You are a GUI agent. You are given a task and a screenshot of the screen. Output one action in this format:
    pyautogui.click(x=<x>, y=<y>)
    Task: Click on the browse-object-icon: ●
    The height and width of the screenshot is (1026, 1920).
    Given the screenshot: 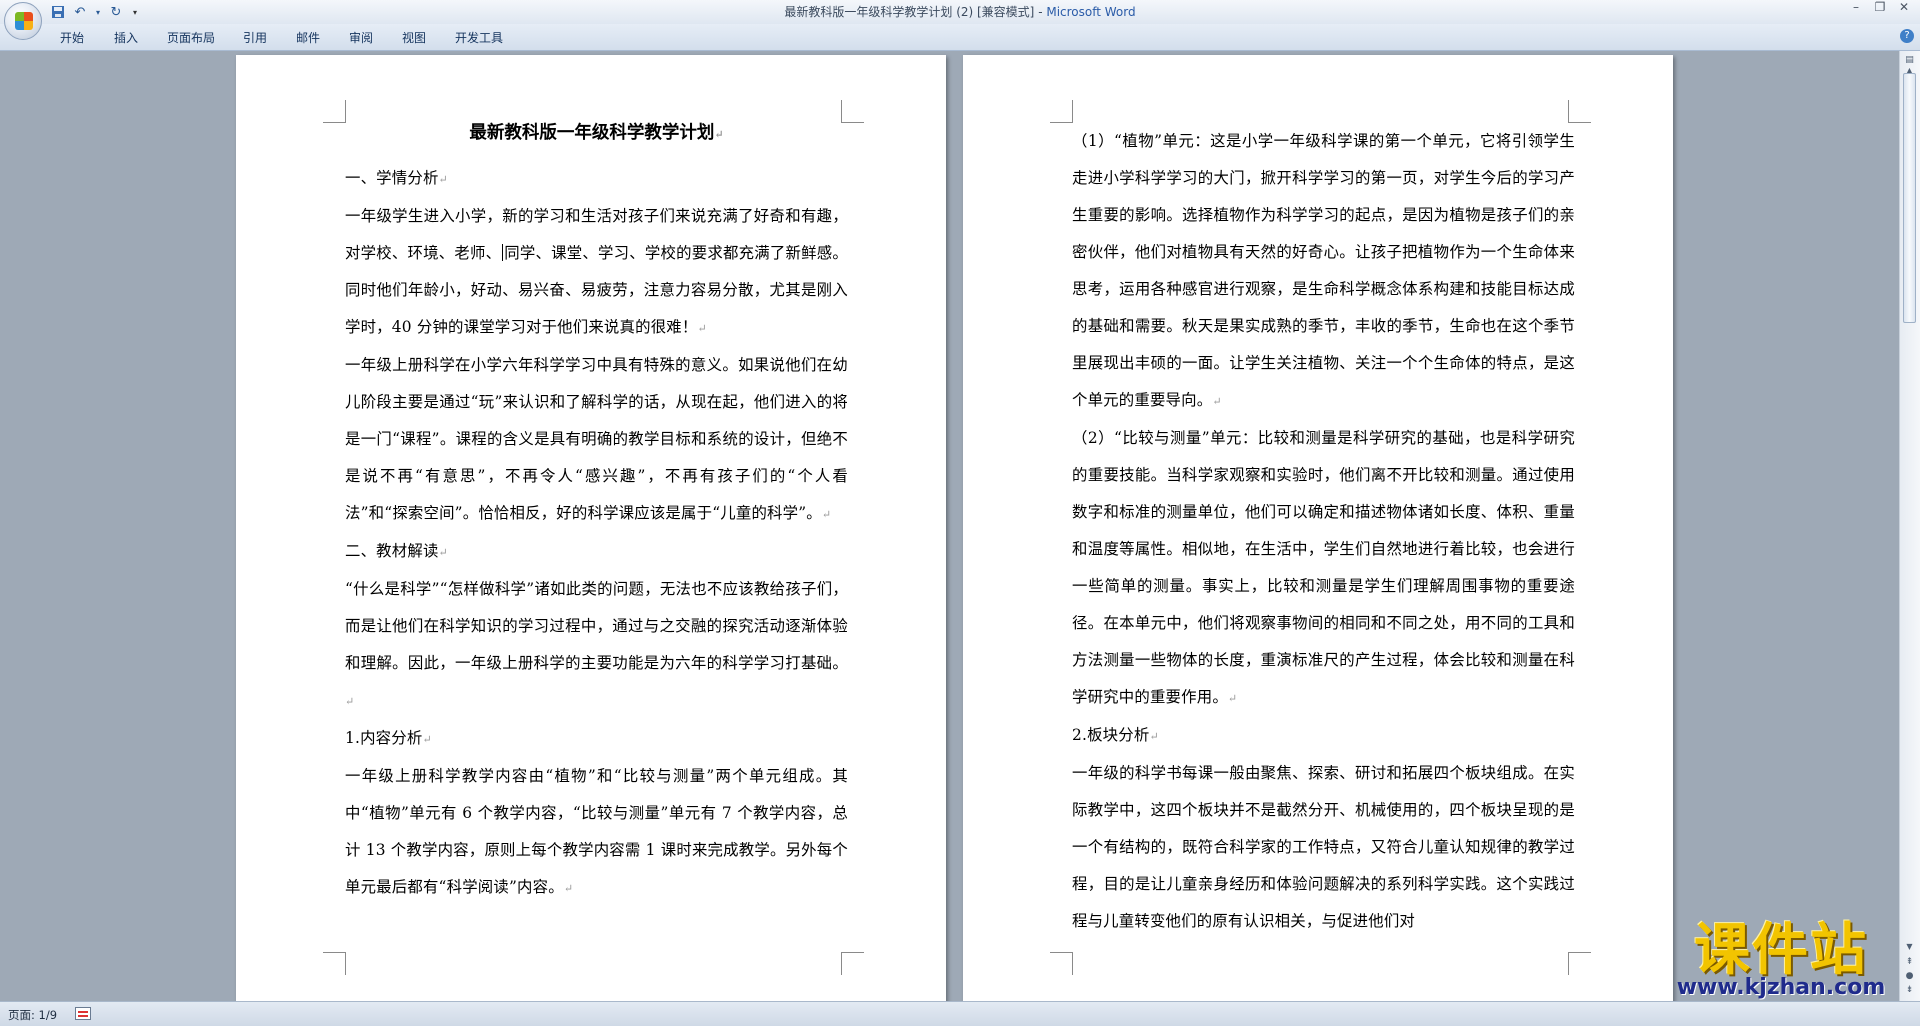 What is the action you would take?
    pyautogui.click(x=1909, y=976)
    